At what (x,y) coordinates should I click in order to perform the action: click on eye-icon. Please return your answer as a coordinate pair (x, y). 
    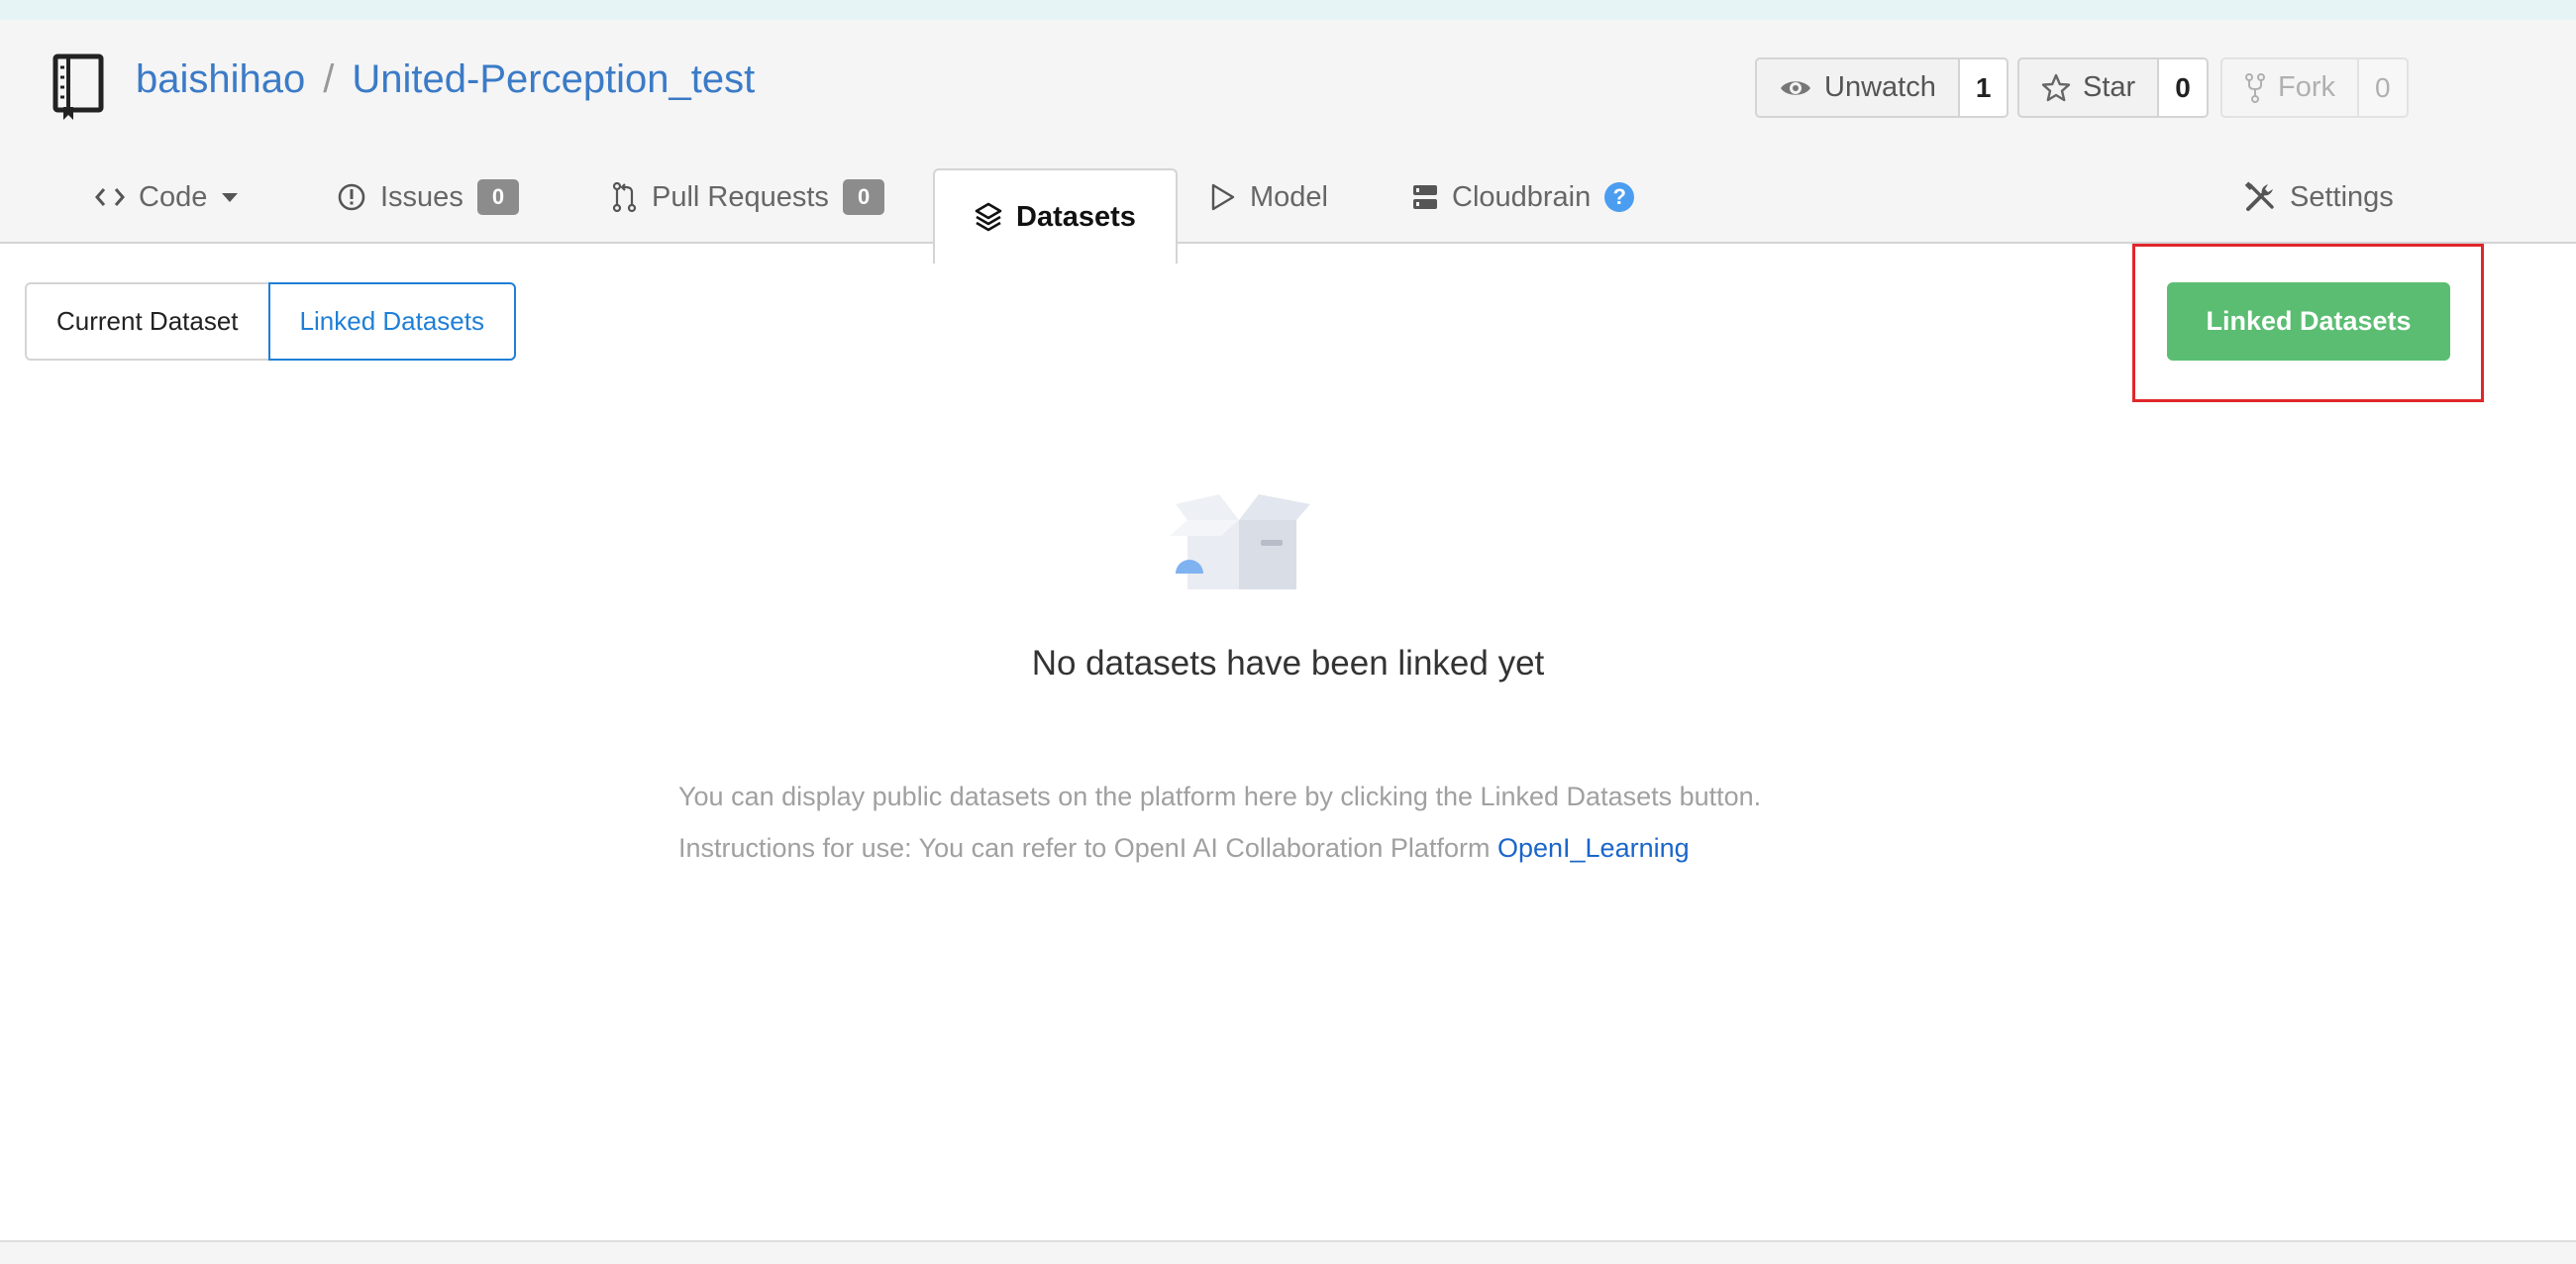
    Looking at the image, I should click on (1795, 87).